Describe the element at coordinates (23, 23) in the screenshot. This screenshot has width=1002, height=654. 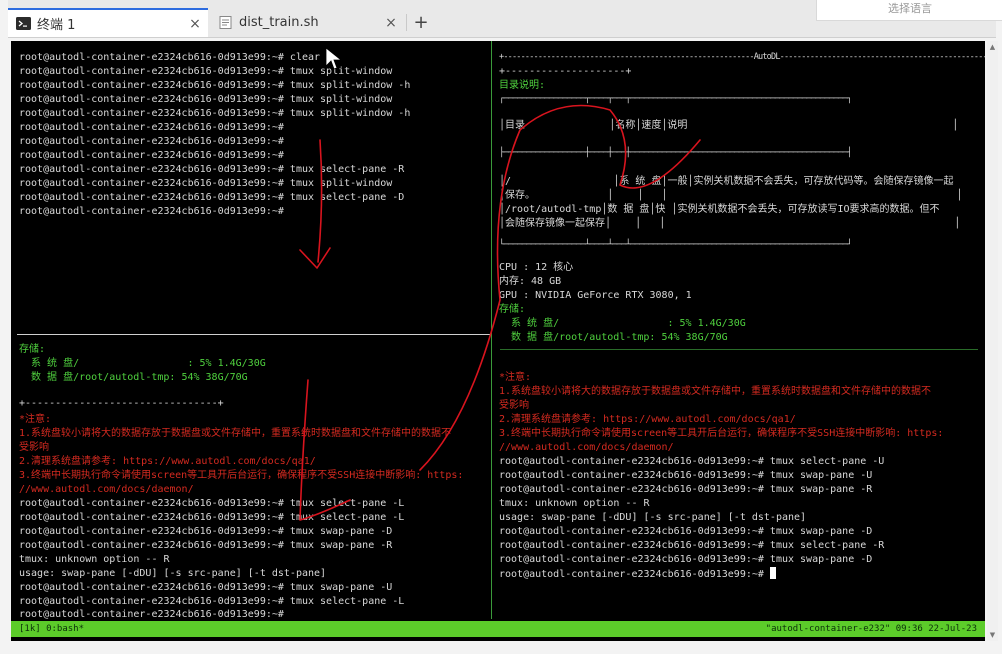
I see `terminal-icon` at that location.